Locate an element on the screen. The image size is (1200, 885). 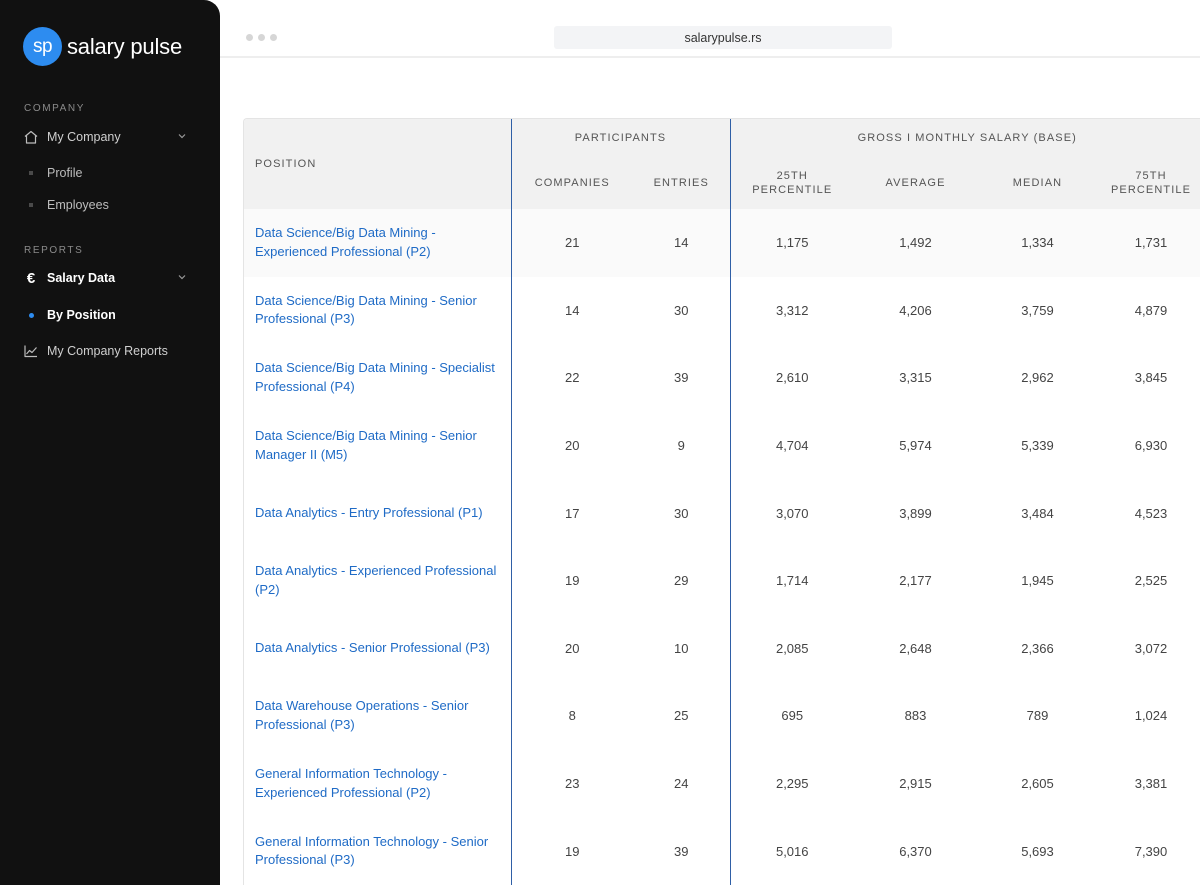
cell-median: 2,366 is located at coordinates (1037, 648).